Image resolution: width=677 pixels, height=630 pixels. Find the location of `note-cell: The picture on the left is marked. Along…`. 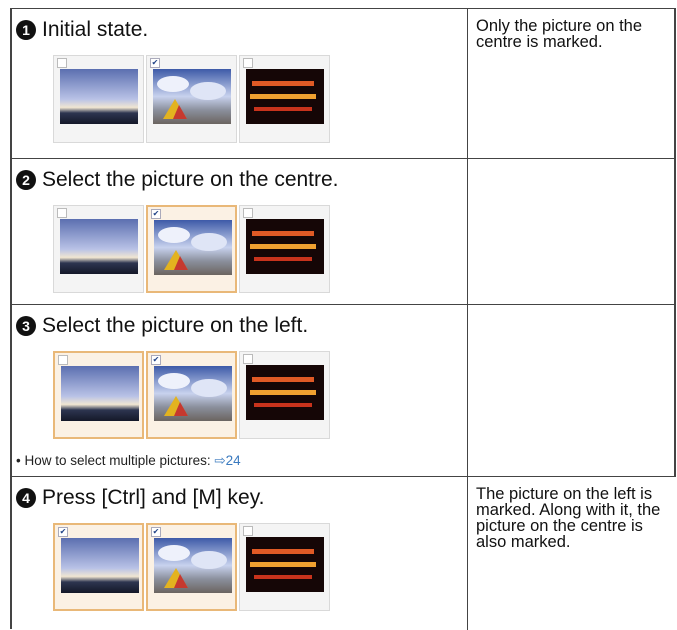

note-cell: The picture on the left is marked. Along… is located at coordinates (571, 553).